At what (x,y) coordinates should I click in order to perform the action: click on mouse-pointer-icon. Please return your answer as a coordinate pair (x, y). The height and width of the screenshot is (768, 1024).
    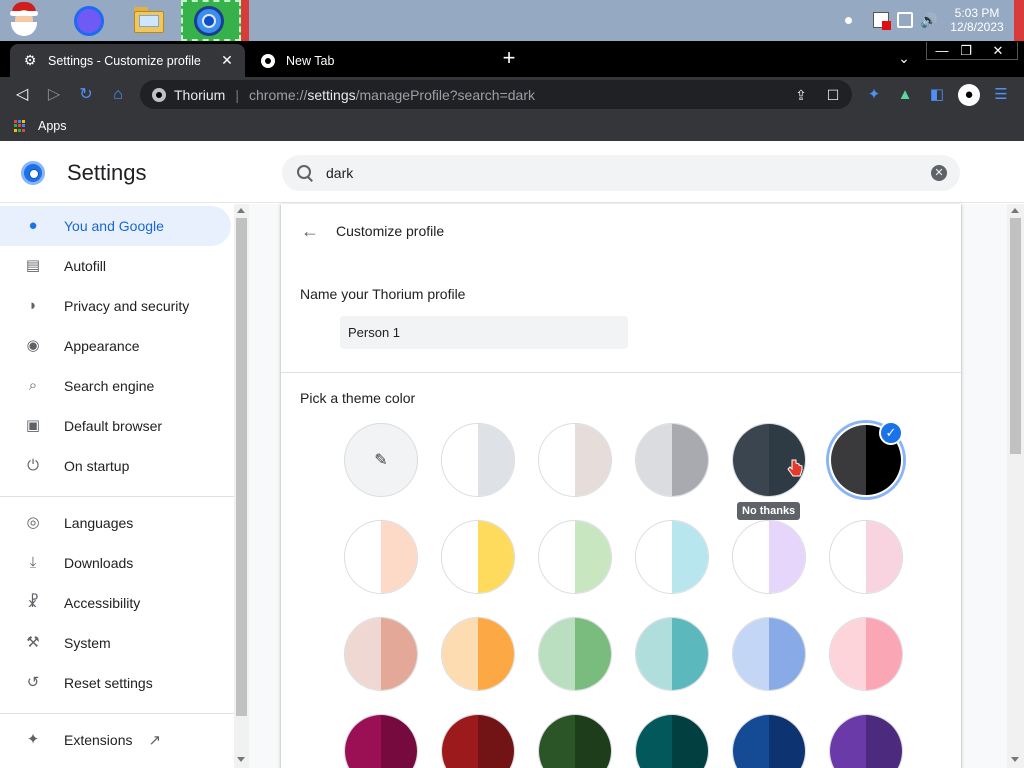
    Looking at the image, I should click on (795, 468).